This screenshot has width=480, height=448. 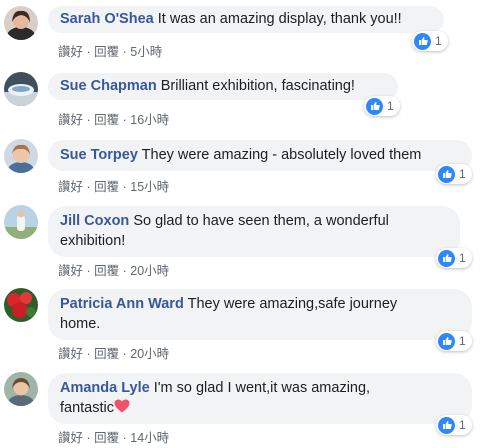 I want to click on comment-author: Amanda Lyle, so click(x=105, y=388).